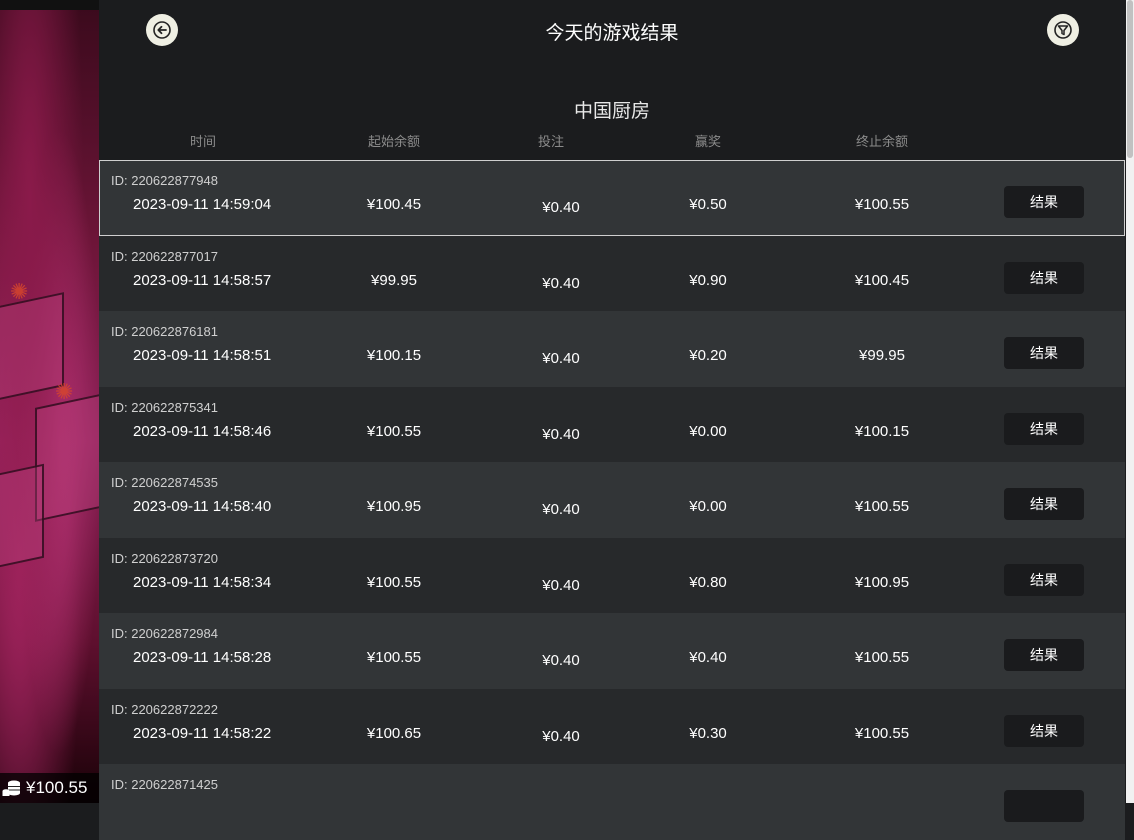  Describe the element at coordinates (164, 784) in the screenshot. I see `round-id: ID: 220622871425` at that location.